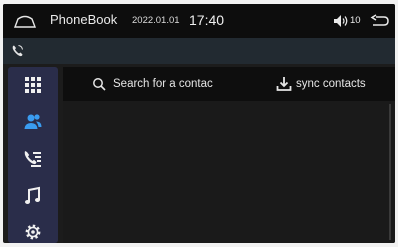  I want to click on call-log-icon, so click(33, 159).